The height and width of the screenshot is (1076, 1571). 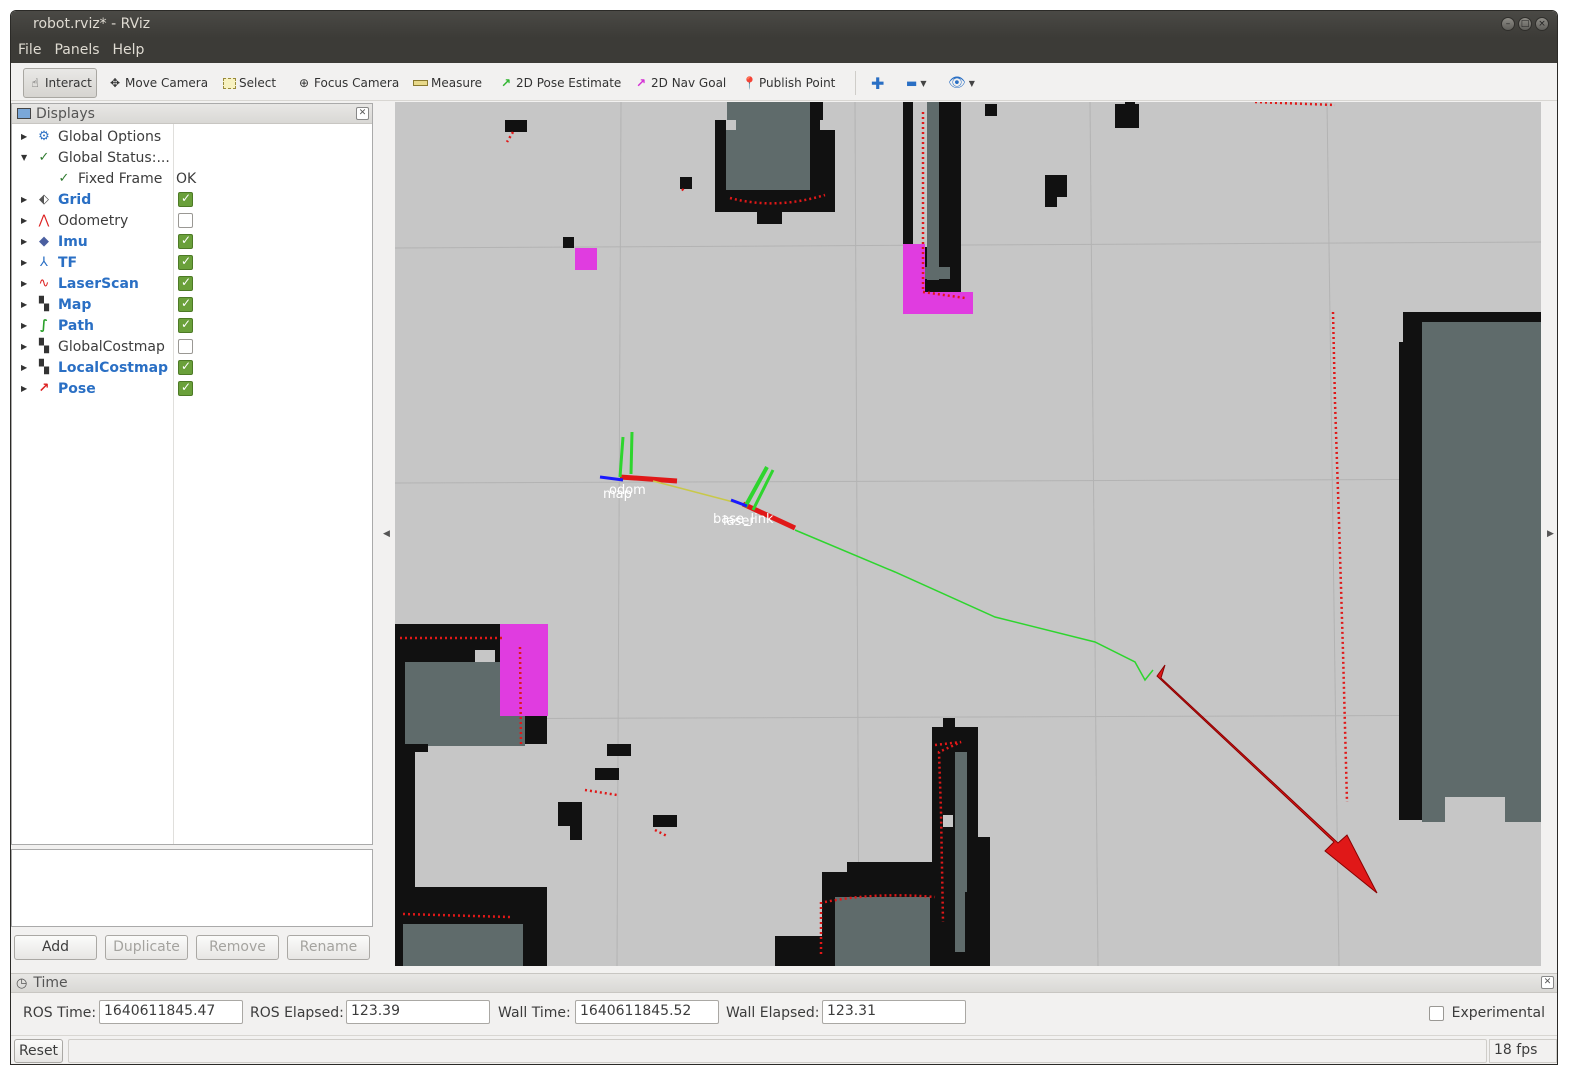 What do you see at coordinates (185, 199) in the screenshot?
I see `grid-enabled-checkbox` at bounding box center [185, 199].